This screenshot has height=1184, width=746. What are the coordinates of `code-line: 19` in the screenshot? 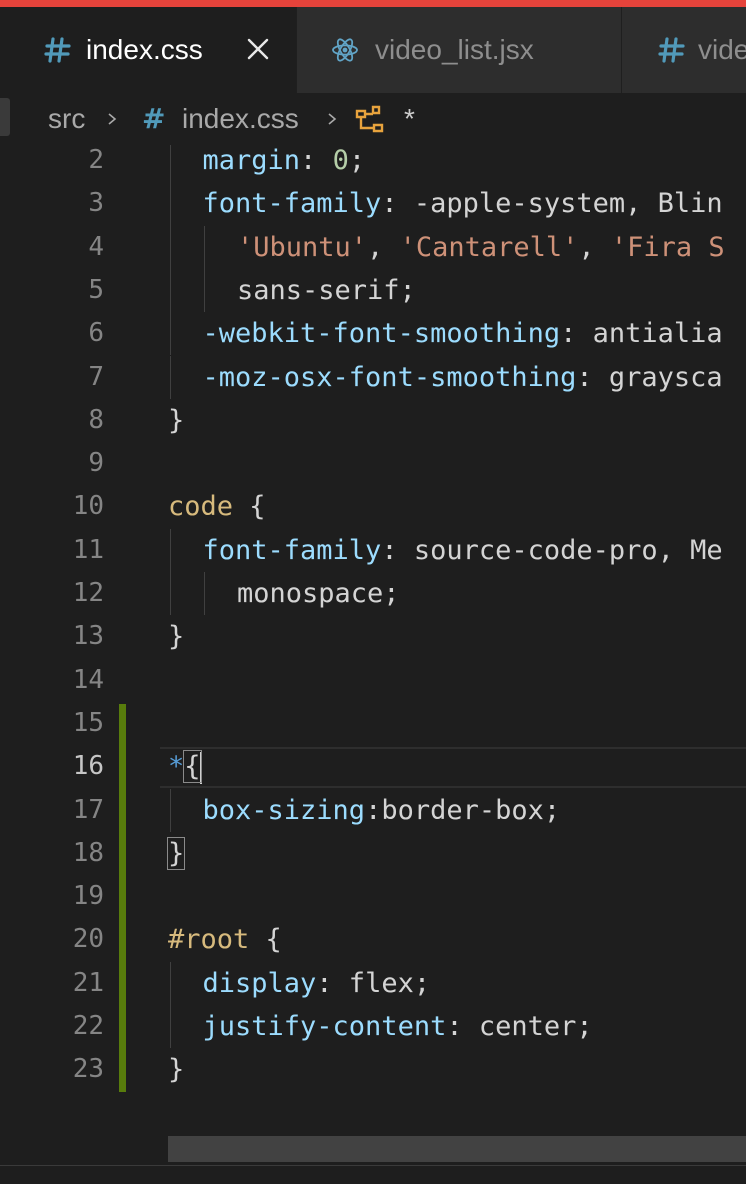 It's located at (373, 896).